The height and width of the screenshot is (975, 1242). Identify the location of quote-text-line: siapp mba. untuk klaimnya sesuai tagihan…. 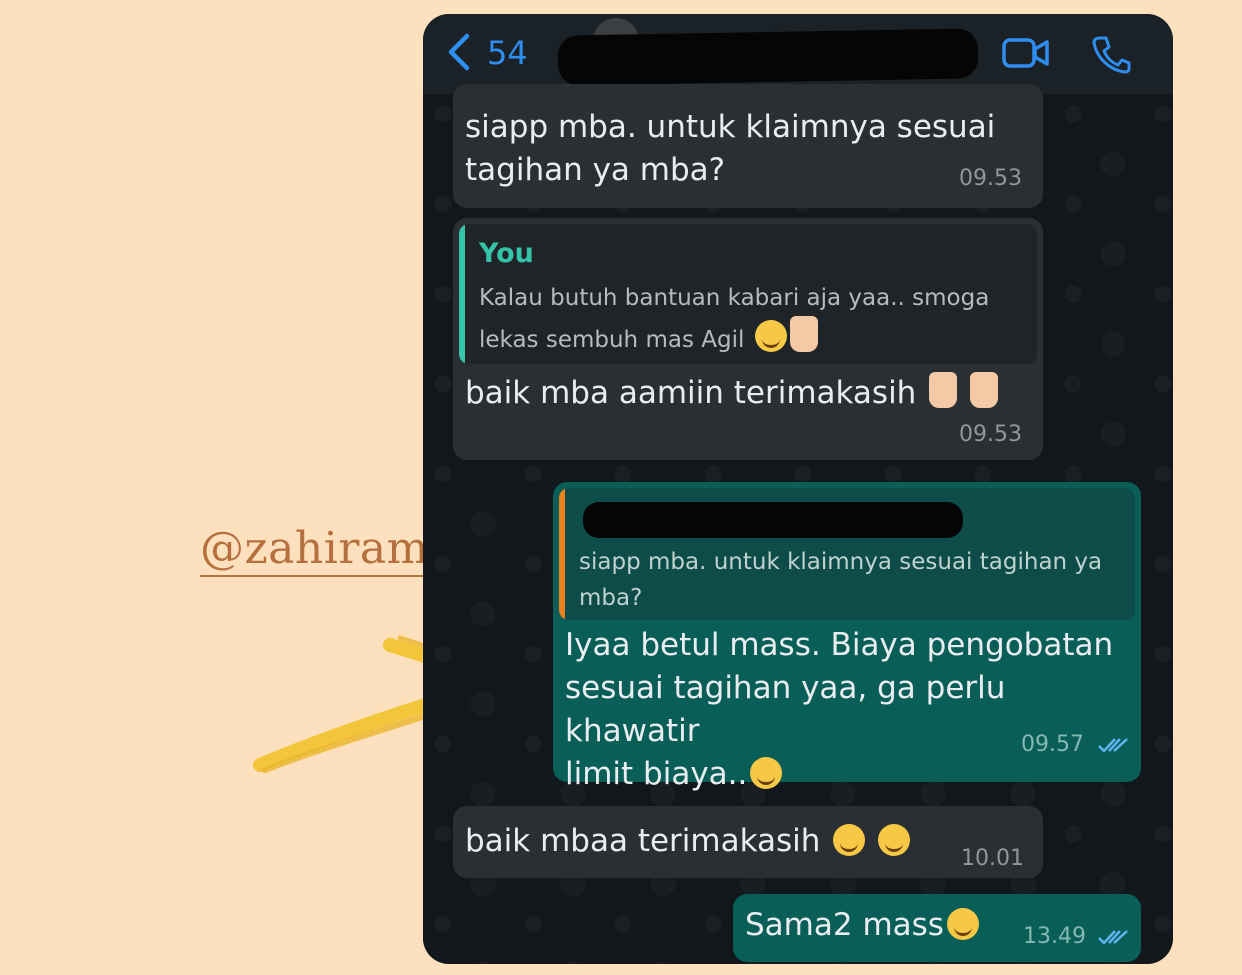
(841, 562).